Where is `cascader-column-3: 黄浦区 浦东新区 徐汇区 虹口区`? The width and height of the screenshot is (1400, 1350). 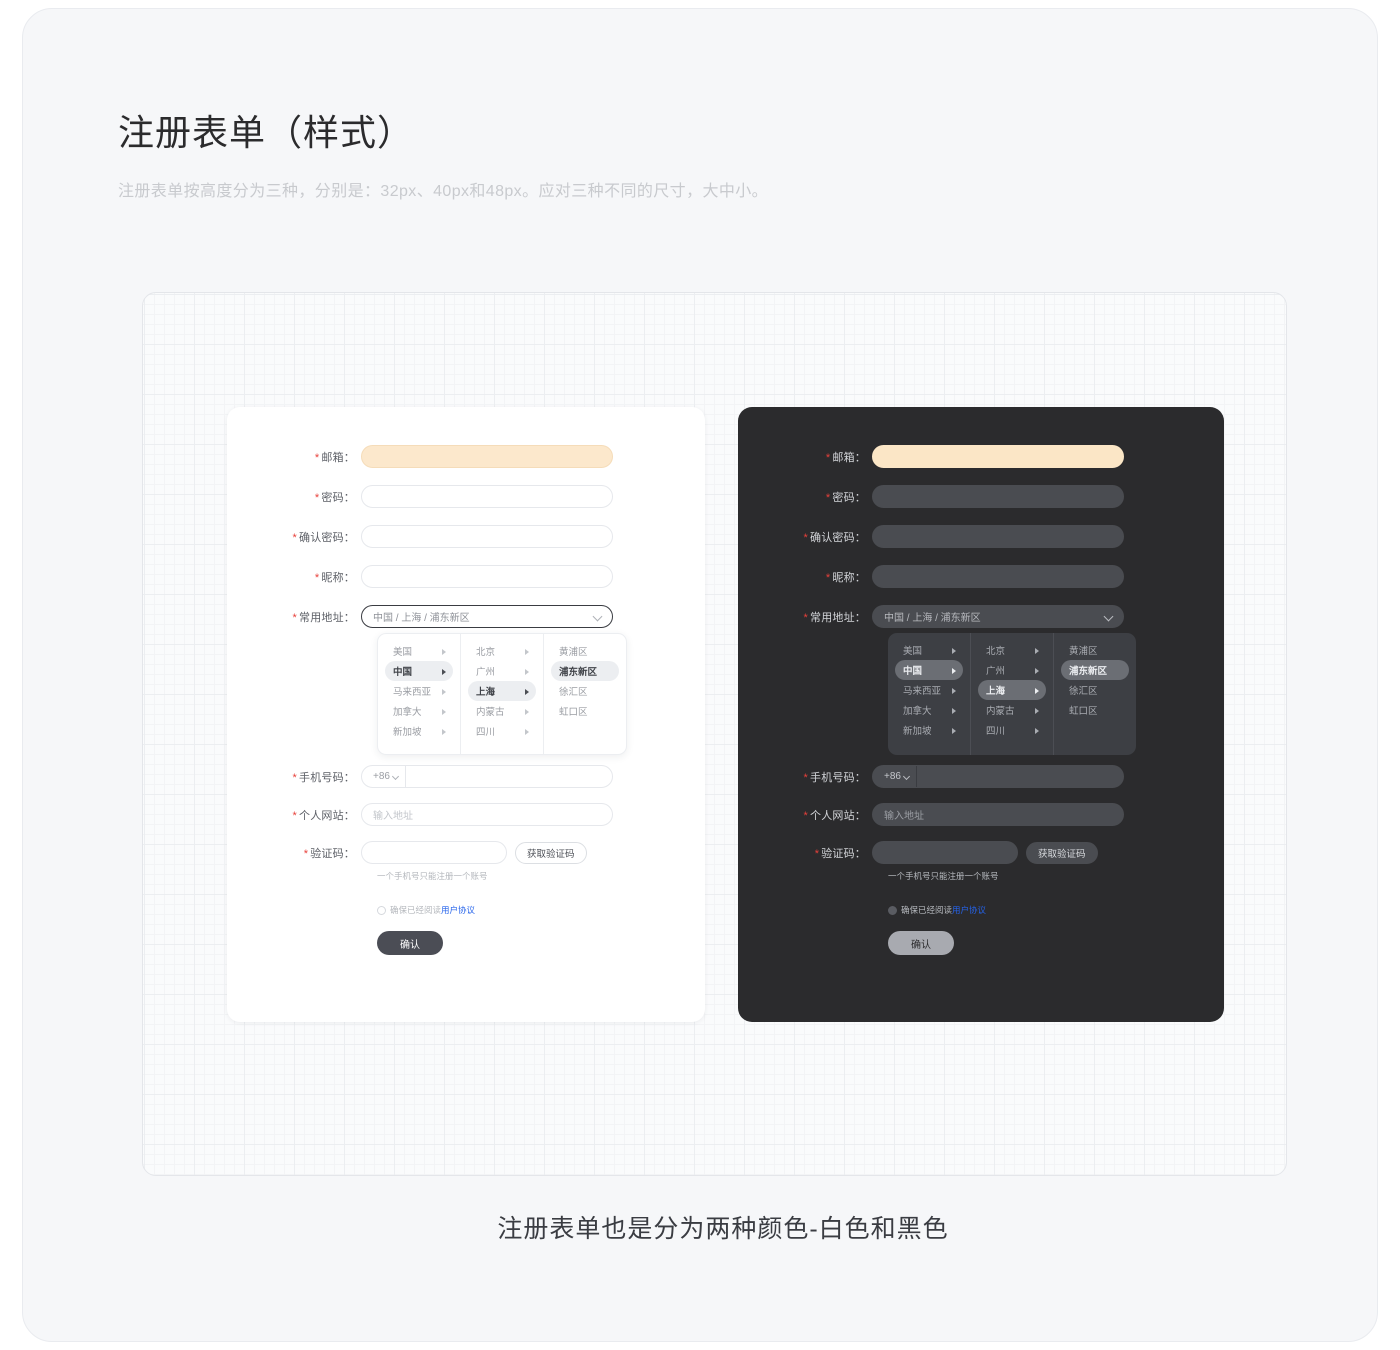 cascader-column-3: 黄浦区 浦东新区 徐汇区 虹口区 is located at coordinates (584, 694).